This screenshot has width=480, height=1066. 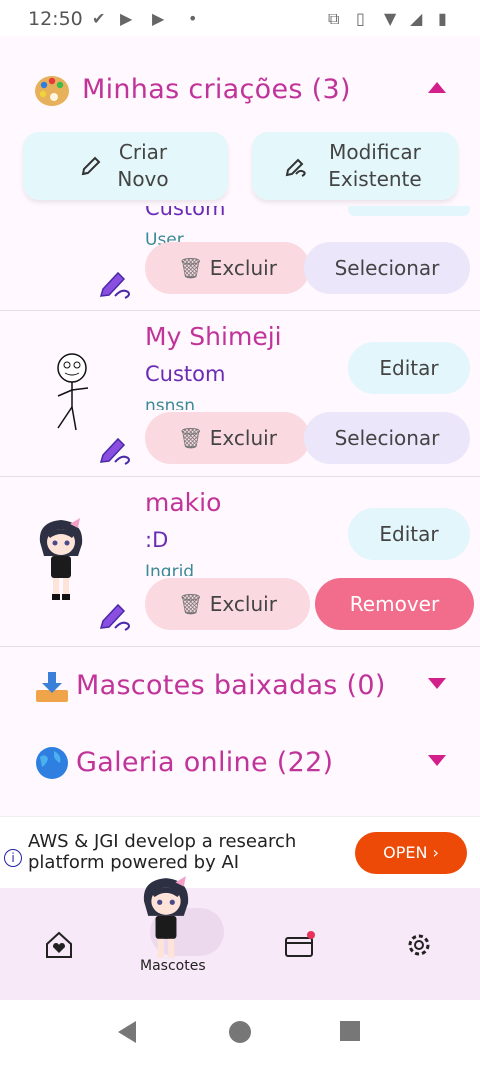 What do you see at coordinates (166, 917) in the screenshot?
I see `mascot-character` at bounding box center [166, 917].